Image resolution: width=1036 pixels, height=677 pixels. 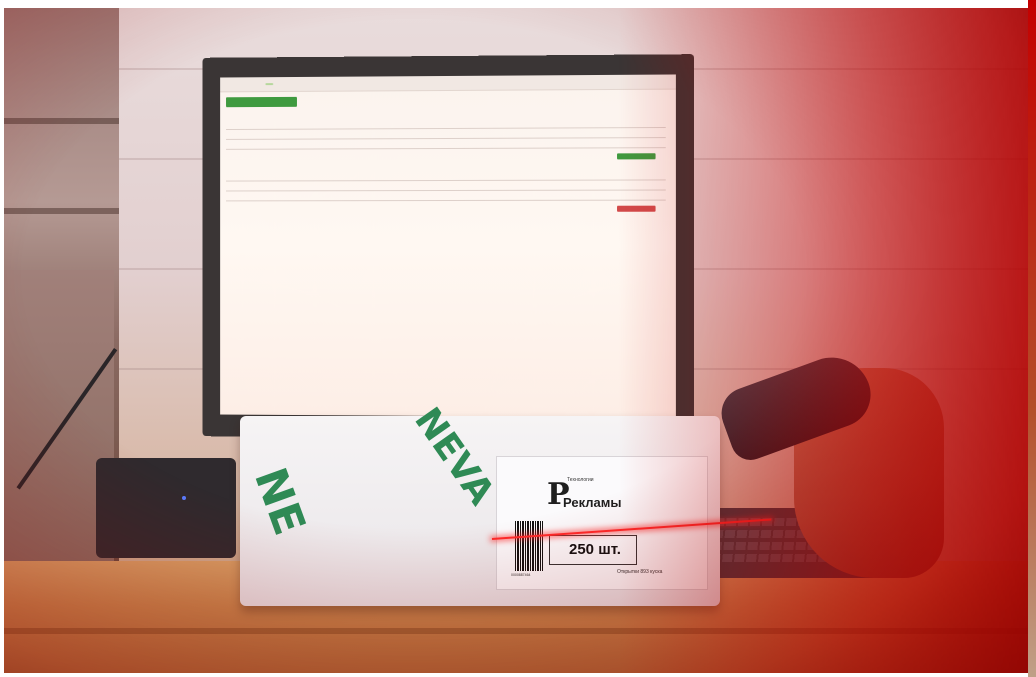 What do you see at coordinates (580, 480) in the screenshot?
I see `brand-top-text: Технологии` at bounding box center [580, 480].